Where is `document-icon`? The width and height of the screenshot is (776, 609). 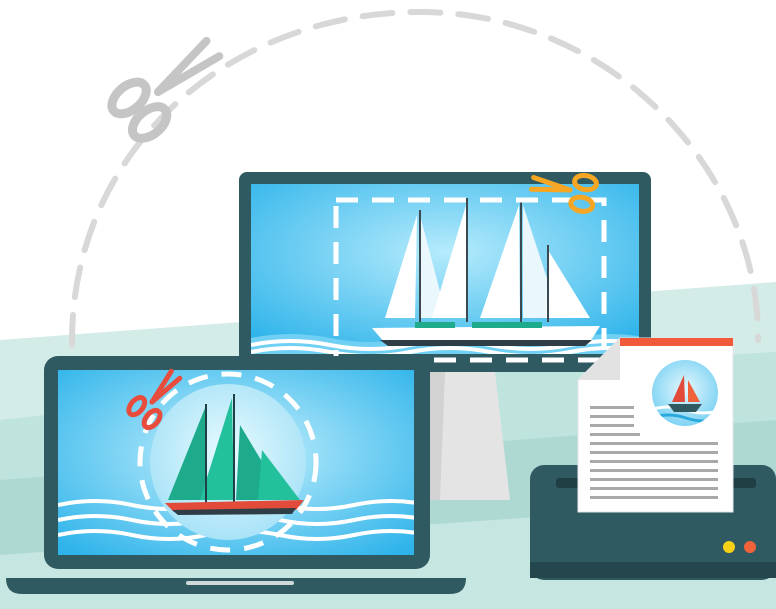 document-icon is located at coordinates (655, 425).